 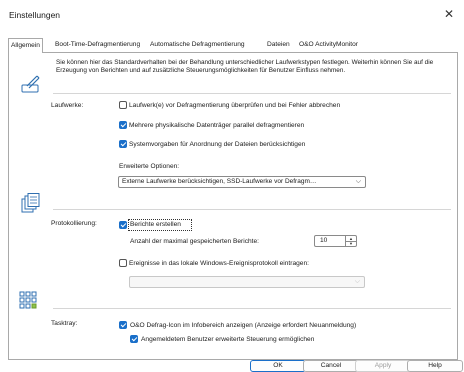 What do you see at coordinates (30, 84) in the screenshot?
I see `pen-settings-icon` at bounding box center [30, 84].